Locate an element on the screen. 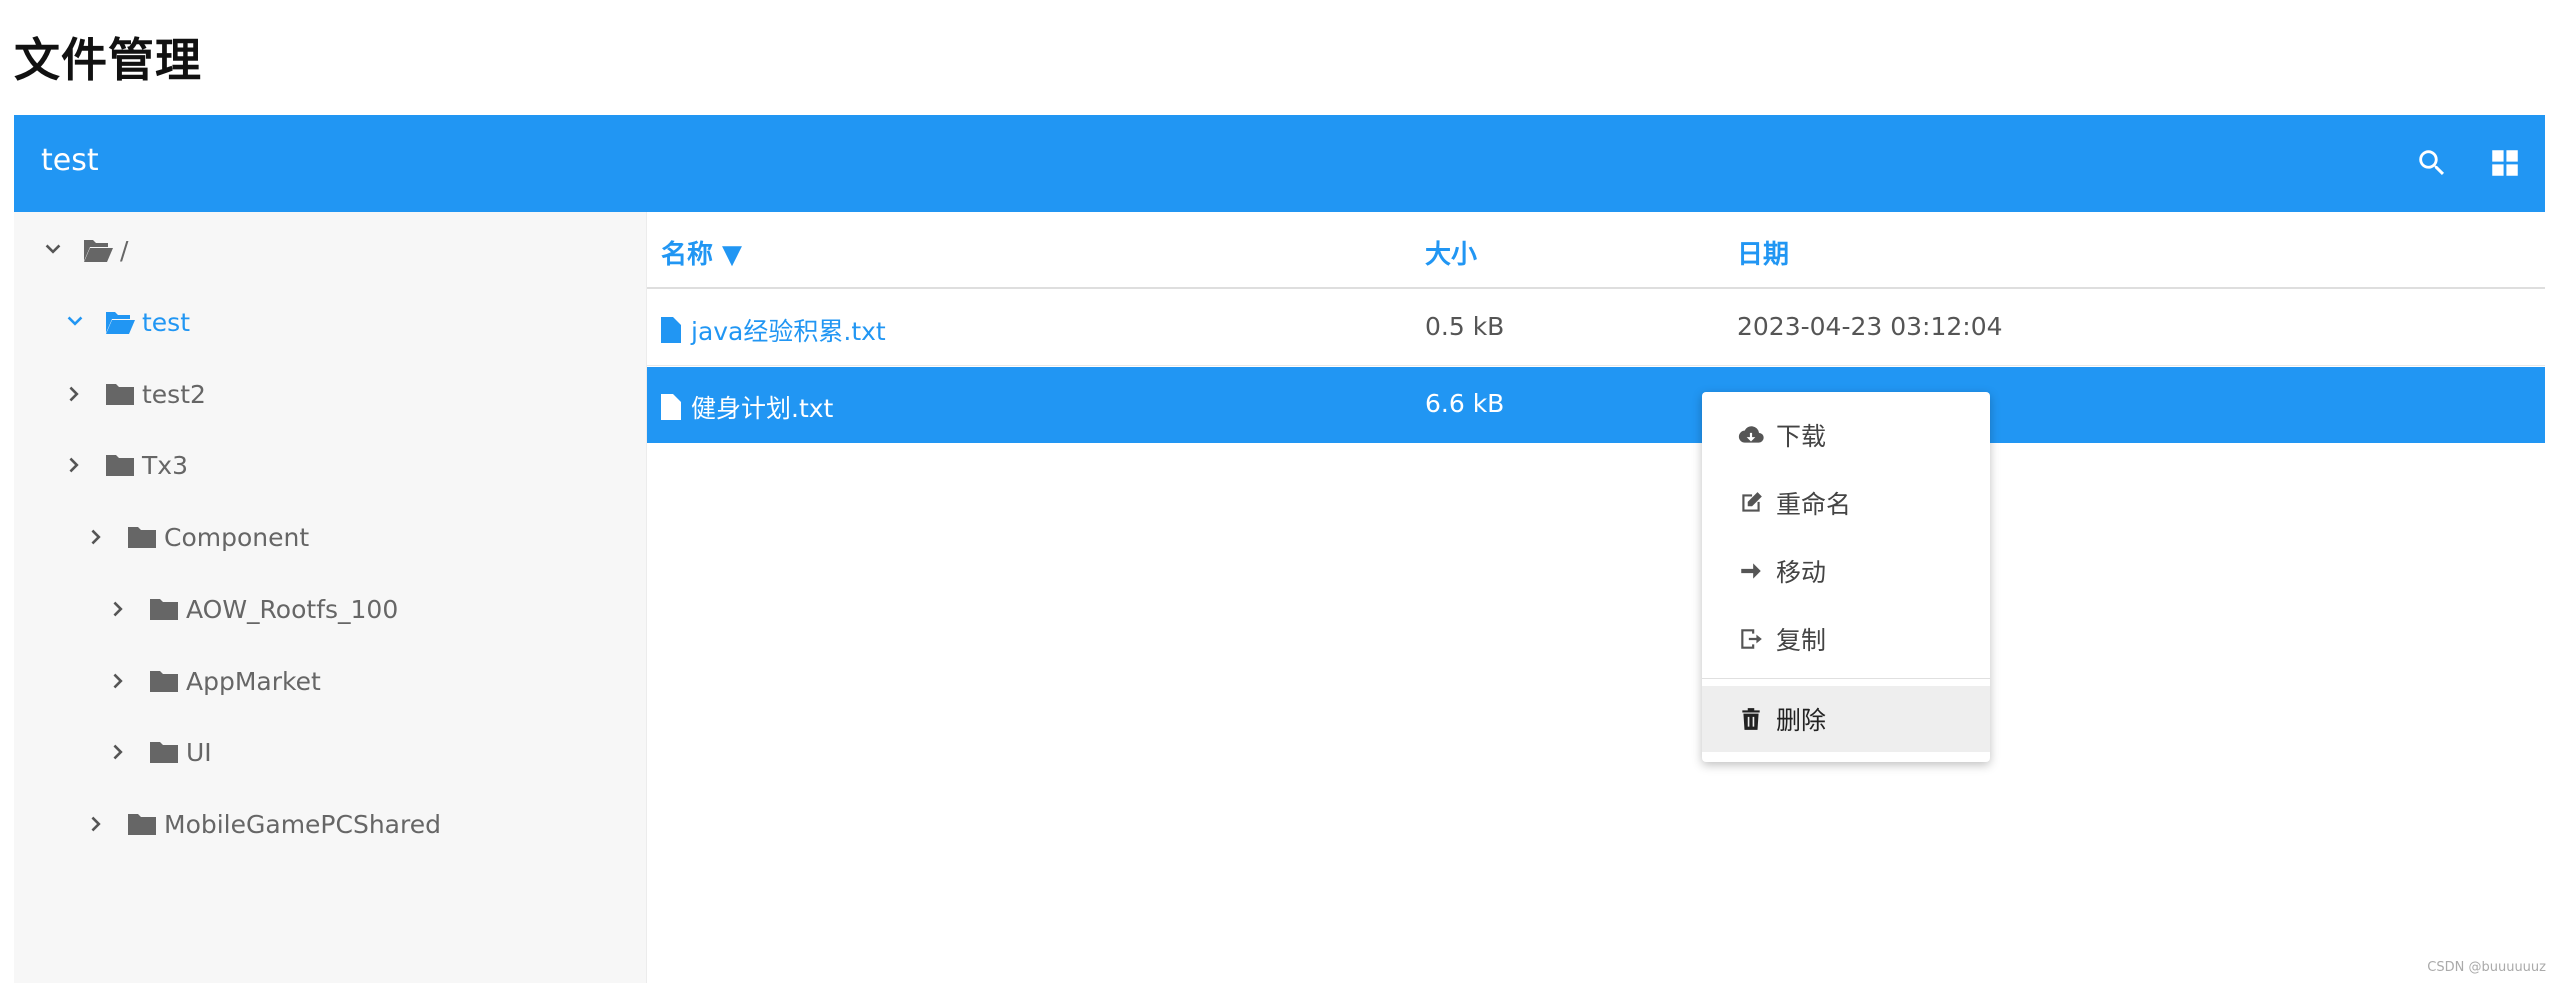 This screenshot has width=2560, height=983. grid-view-button is located at coordinates (2505, 163).